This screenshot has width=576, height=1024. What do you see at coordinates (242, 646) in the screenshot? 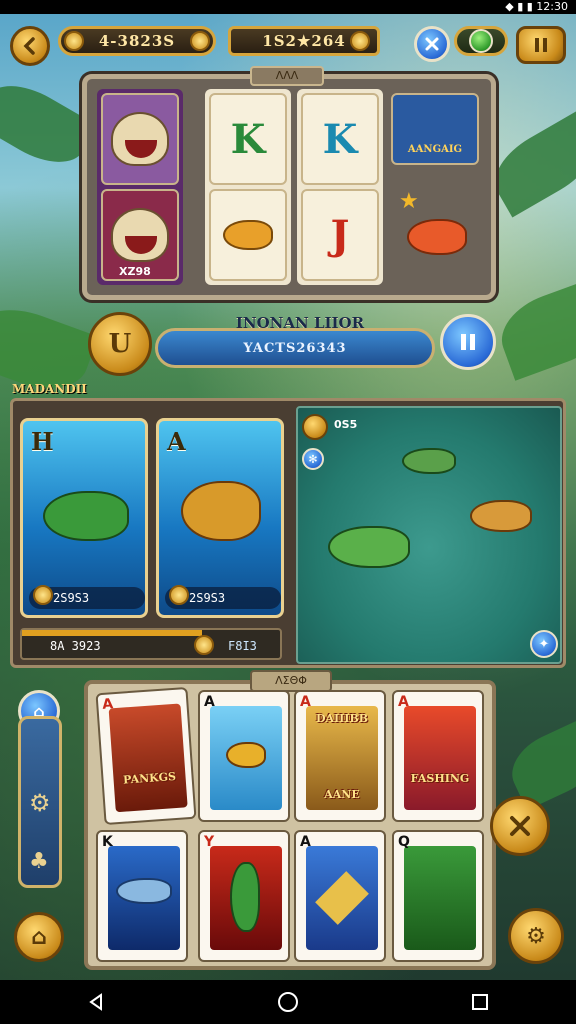
I see `catch-rate: F8I3` at bounding box center [242, 646].